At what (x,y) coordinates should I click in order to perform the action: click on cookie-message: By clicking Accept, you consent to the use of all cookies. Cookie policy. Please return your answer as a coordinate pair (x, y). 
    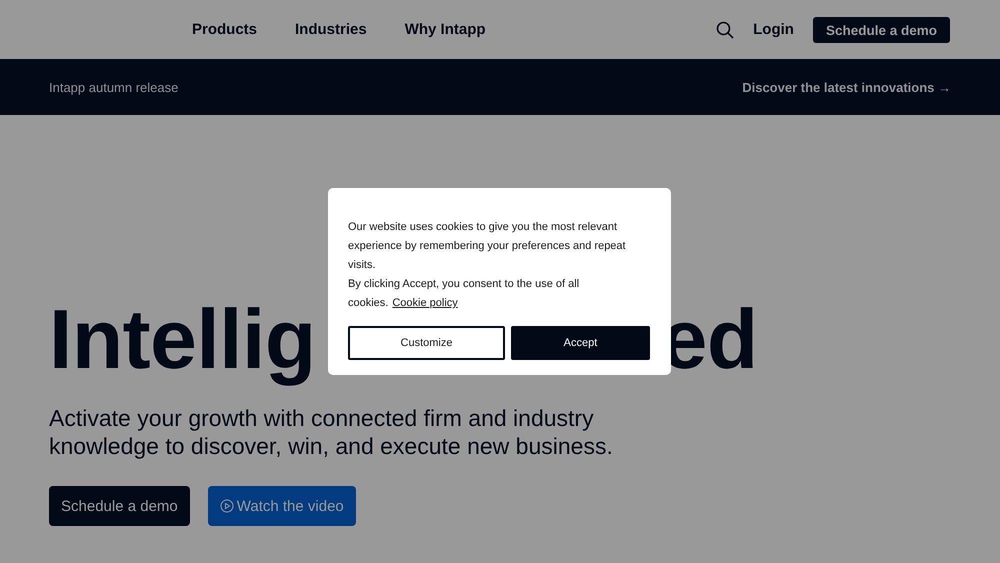
    Looking at the image, I should click on (464, 294).